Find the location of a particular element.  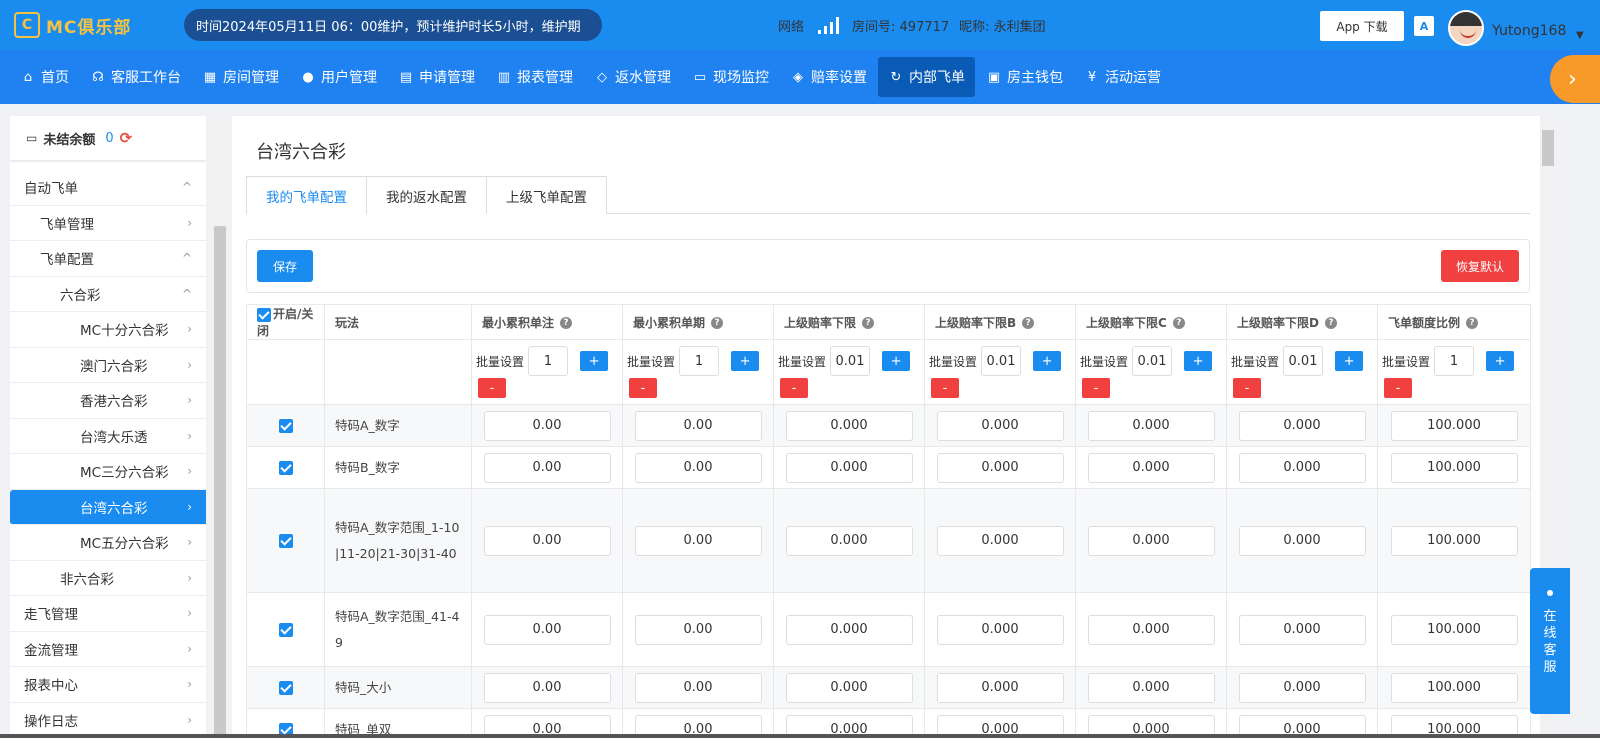

nav-item-3: ● 用户管理 is located at coordinates (338, 77).